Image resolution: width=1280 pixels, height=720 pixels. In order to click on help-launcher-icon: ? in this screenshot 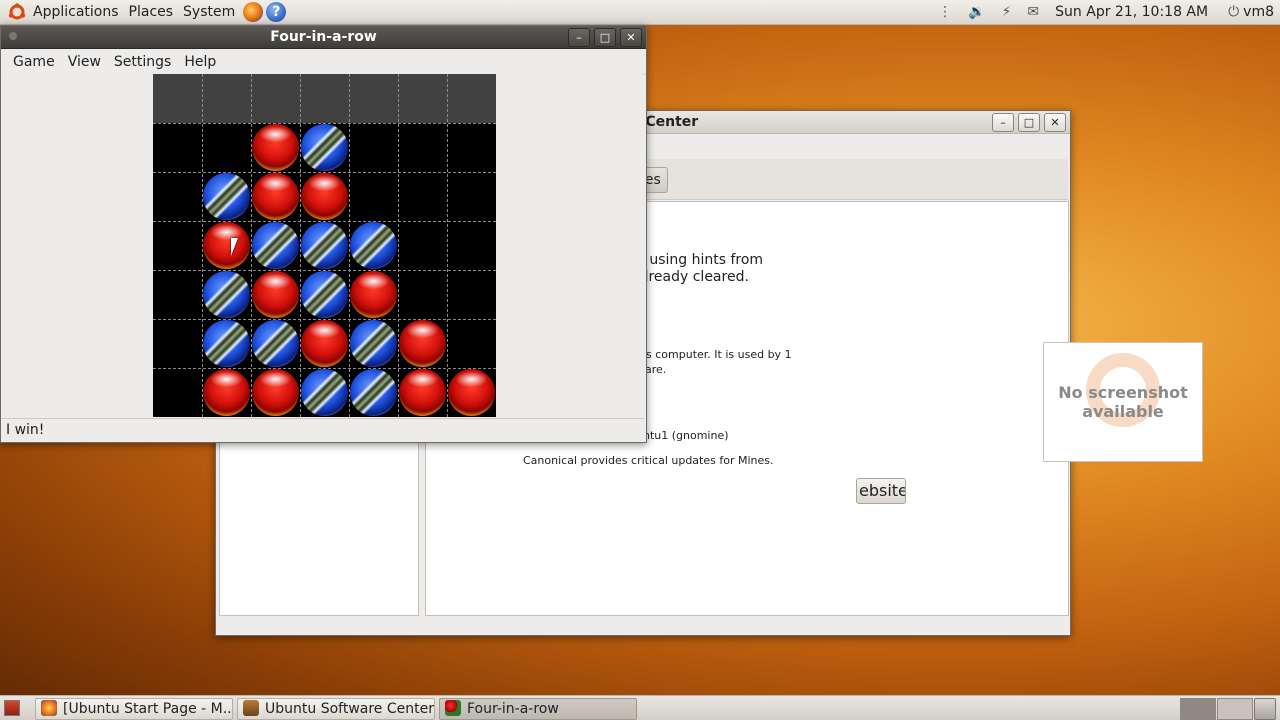, I will do `click(276, 12)`.